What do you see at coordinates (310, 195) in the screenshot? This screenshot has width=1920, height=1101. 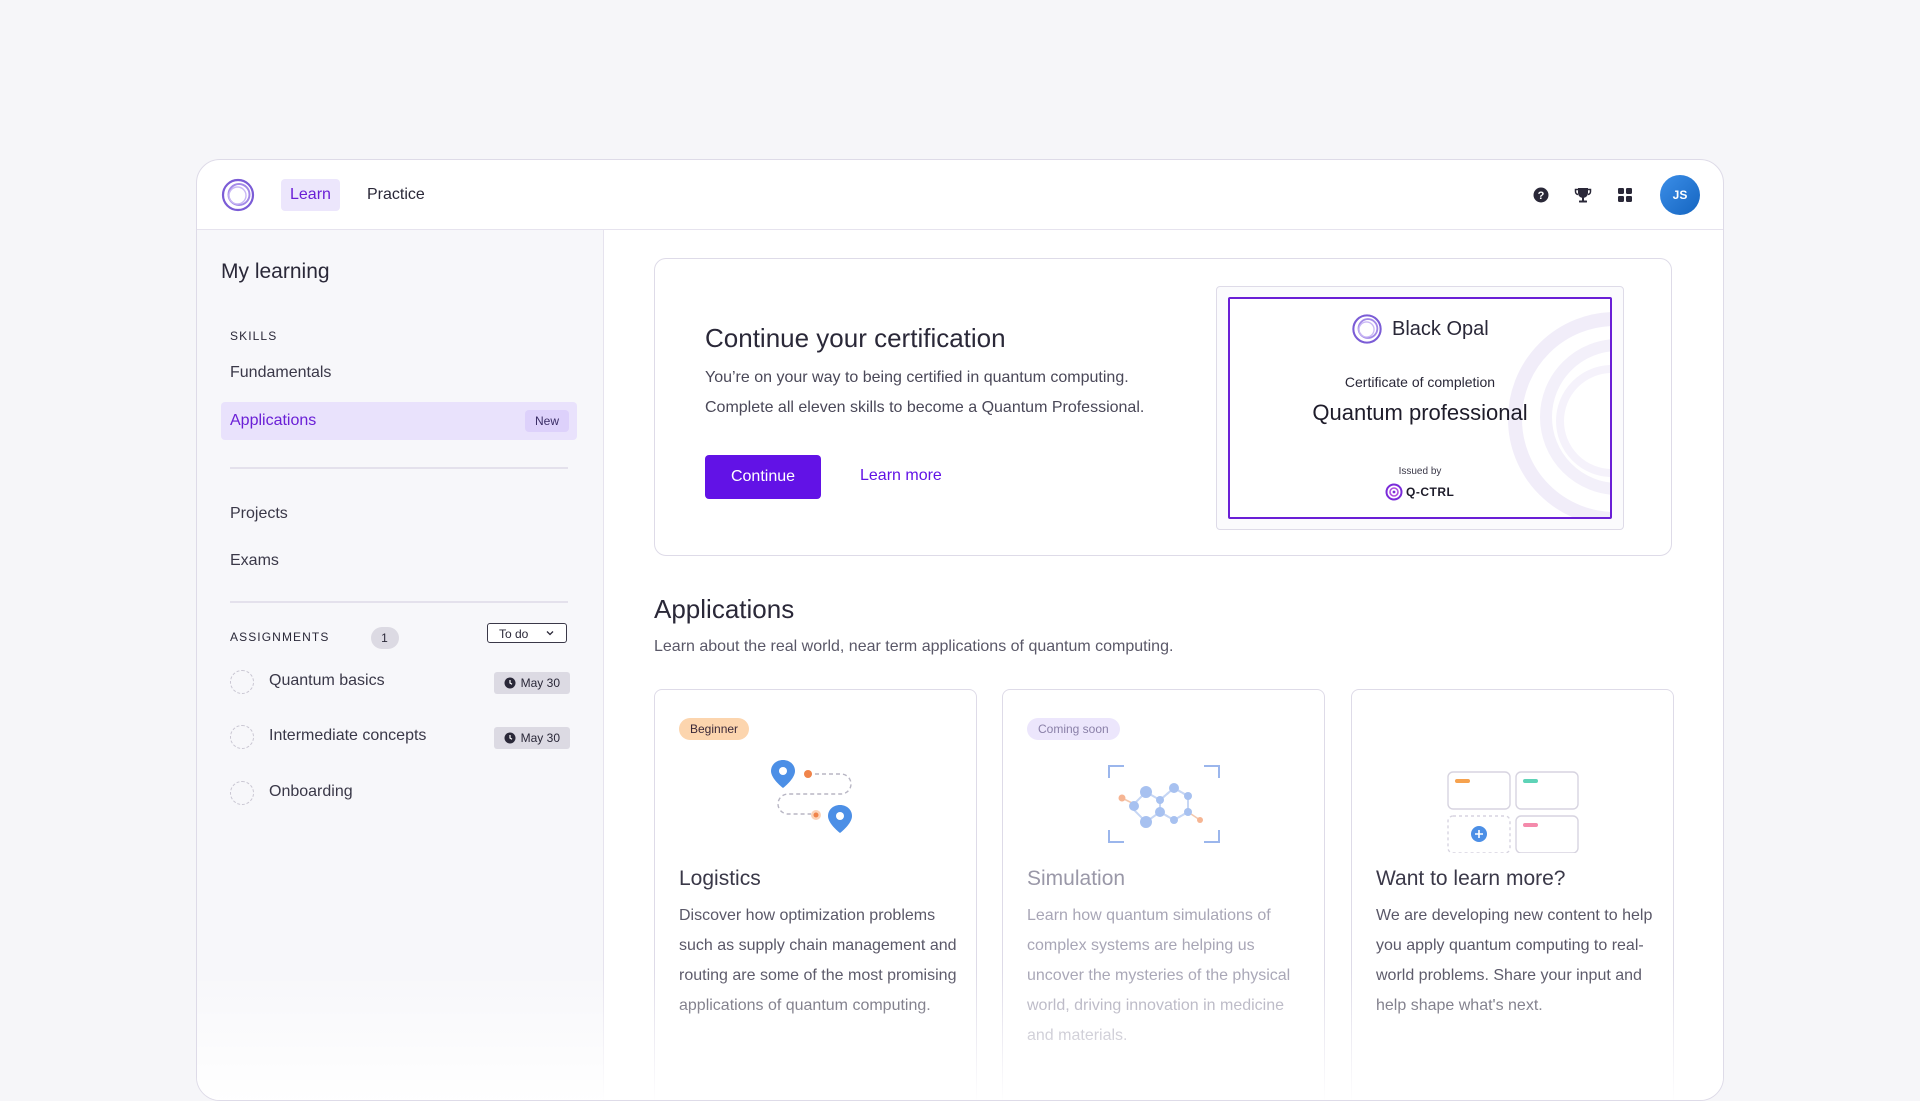 I see `tab-learn: Learn` at bounding box center [310, 195].